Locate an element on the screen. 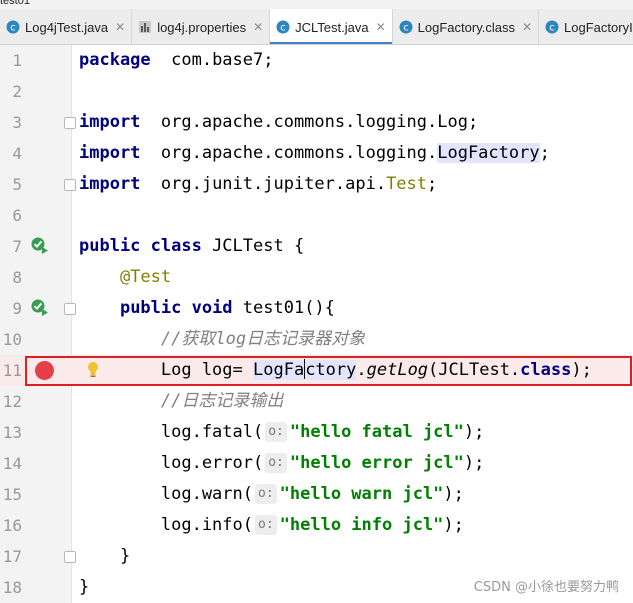 The image size is (633, 603). code-text: //日志记录输出 is located at coordinates (181, 401).